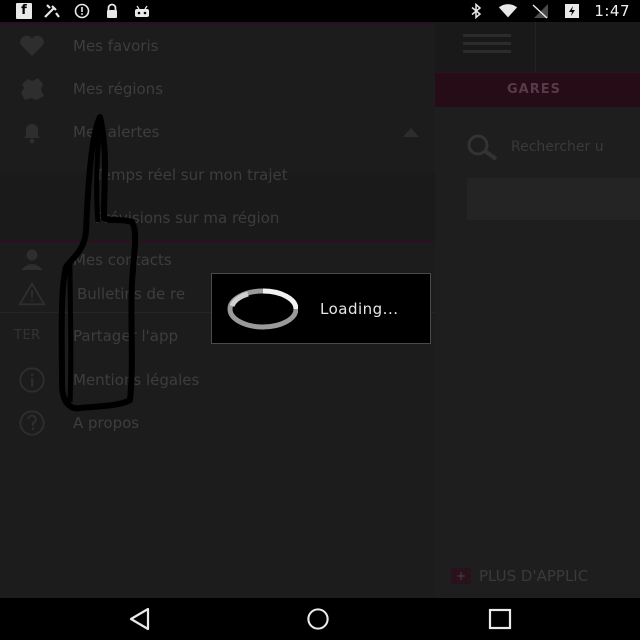  What do you see at coordinates (508, 11) in the screenshot?
I see `wifi-icon` at bounding box center [508, 11].